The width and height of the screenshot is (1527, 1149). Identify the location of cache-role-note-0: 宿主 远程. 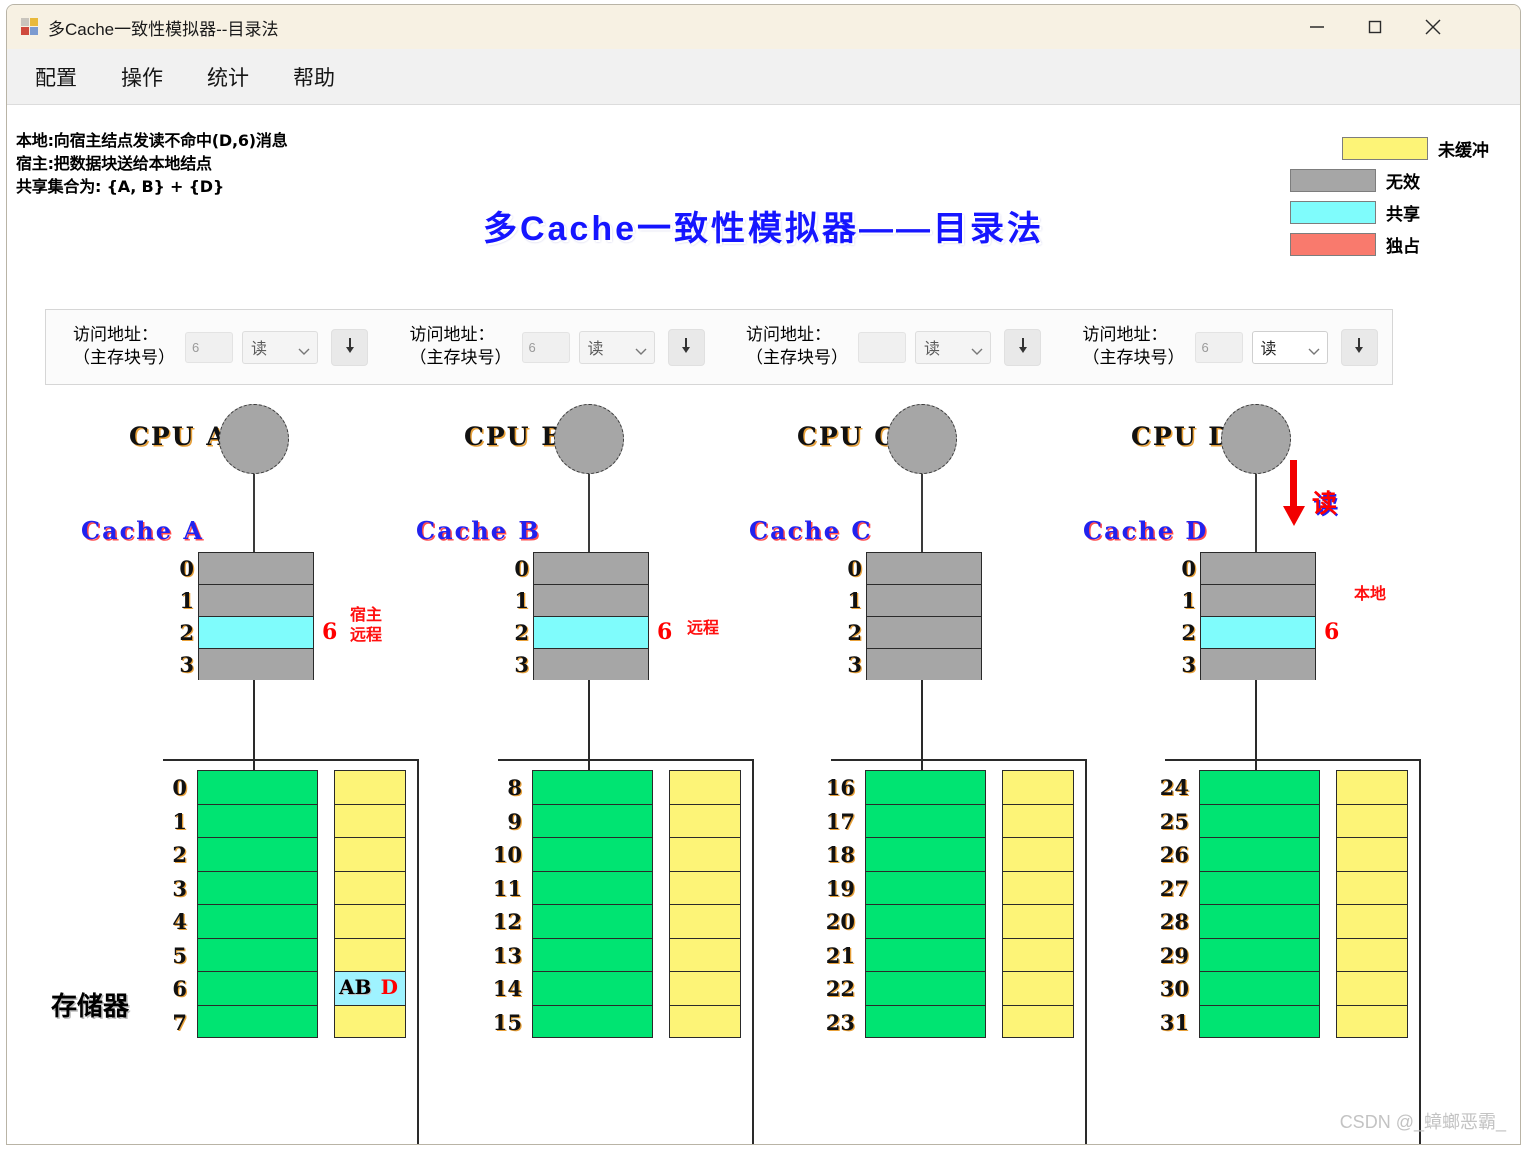
(366, 625).